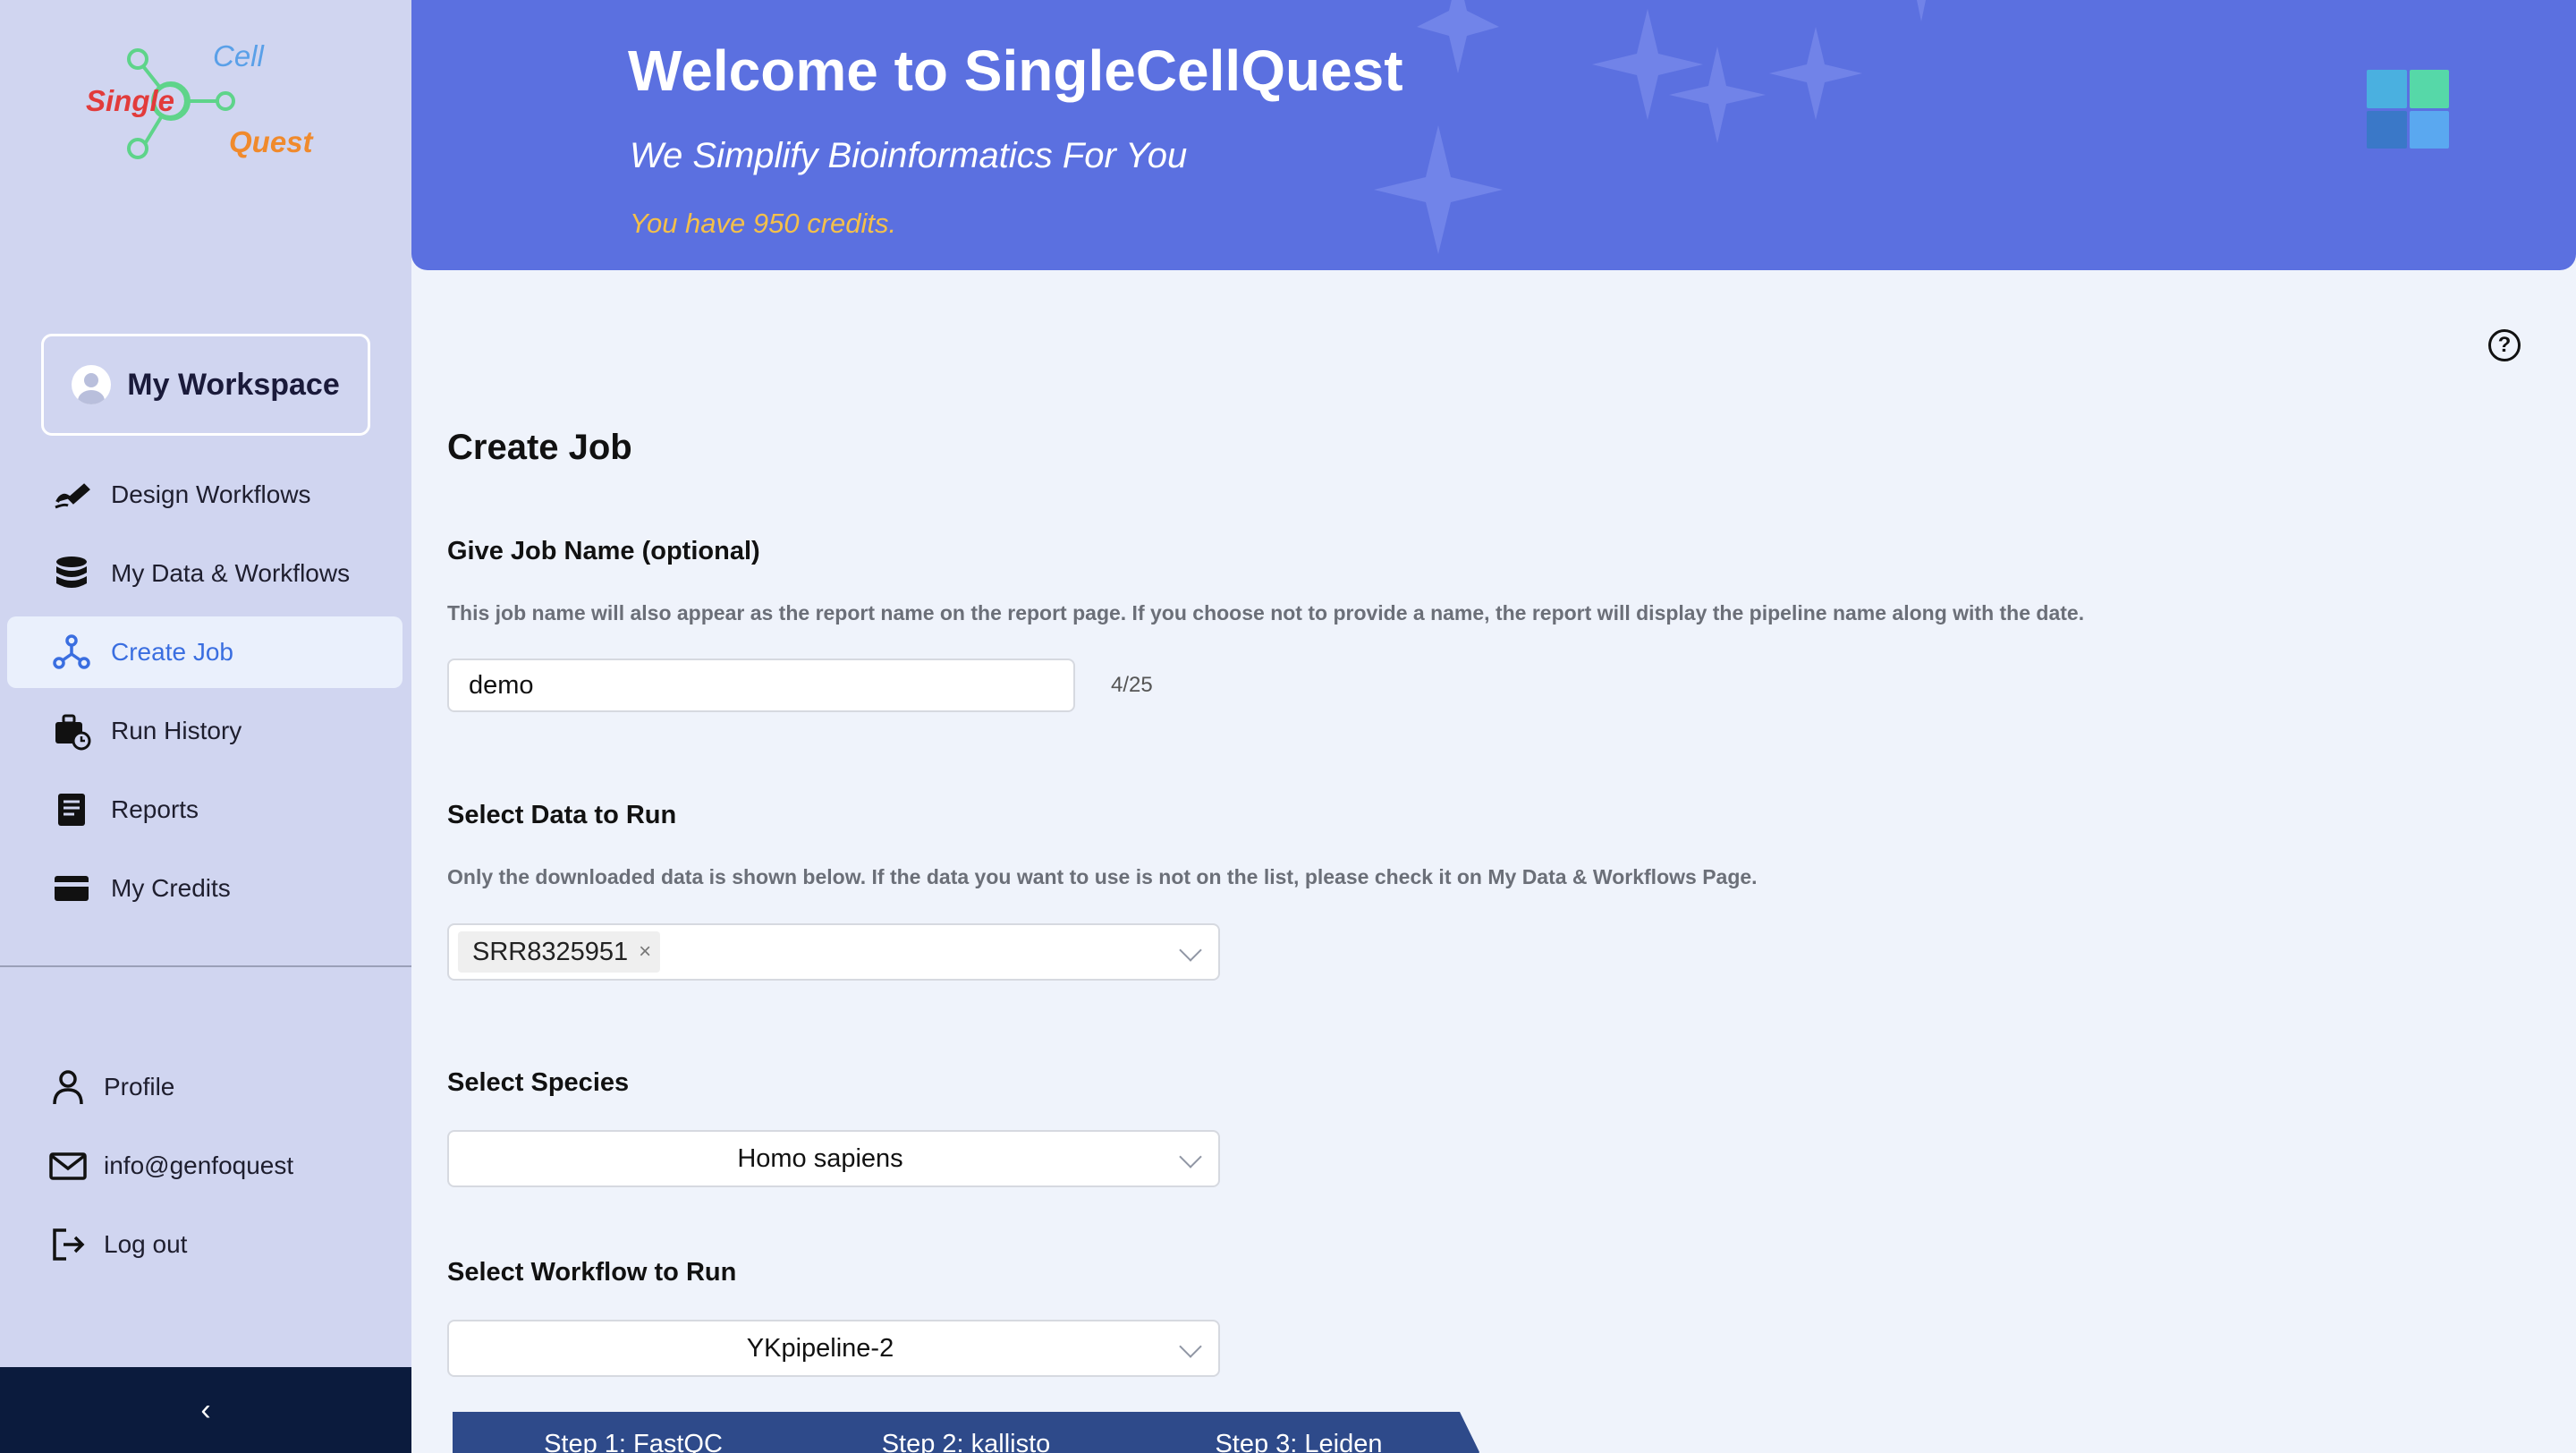  What do you see at coordinates (550, 951) in the screenshot?
I see `selected-data-label: SRR8325951` at bounding box center [550, 951].